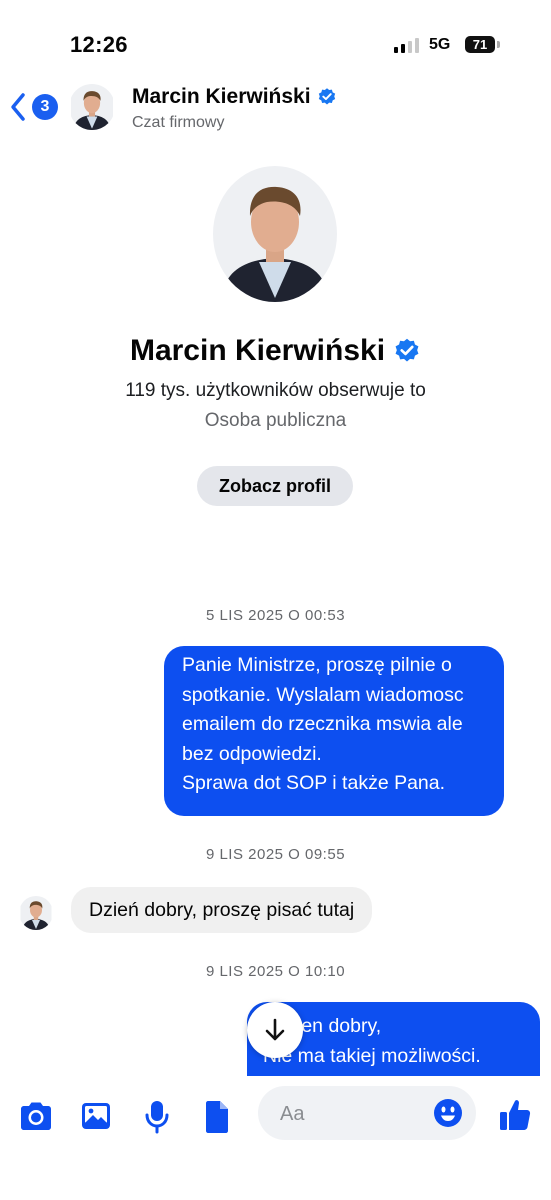 This screenshot has height=1200, width=551. I want to click on emoji-icon, so click(448, 1113).